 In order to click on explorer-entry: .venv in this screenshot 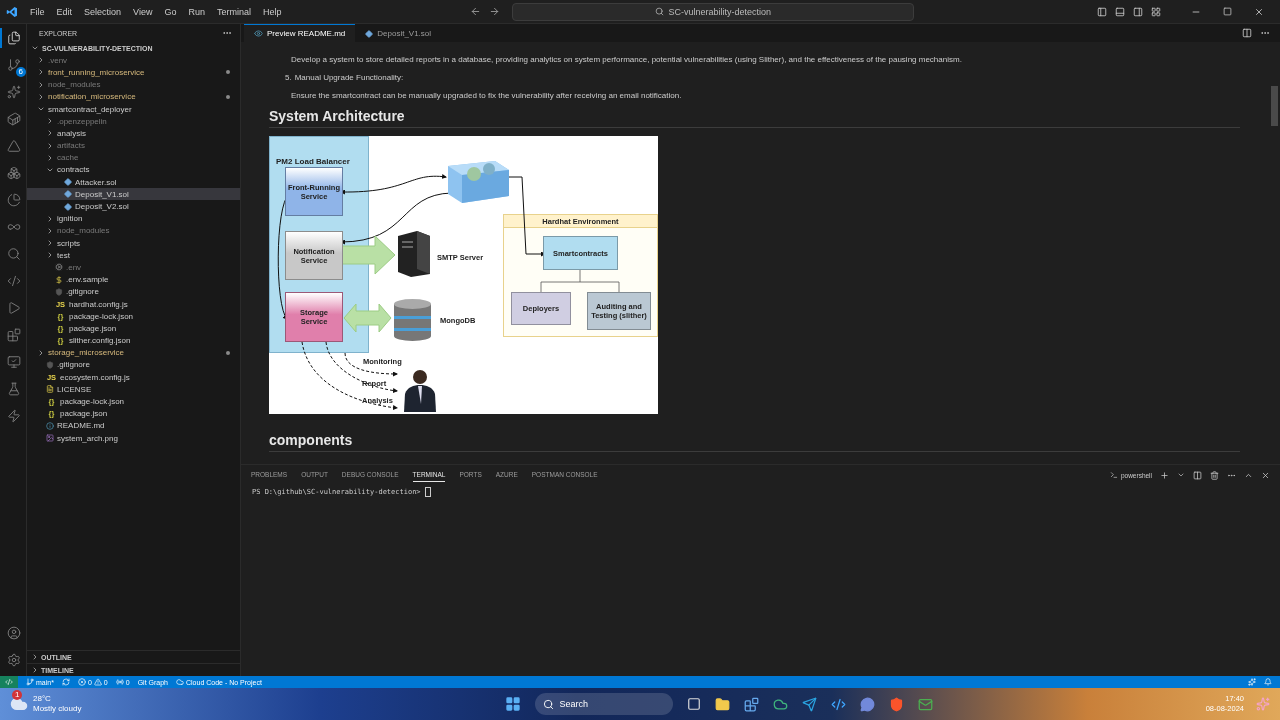, I will do `click(133, 60)`.